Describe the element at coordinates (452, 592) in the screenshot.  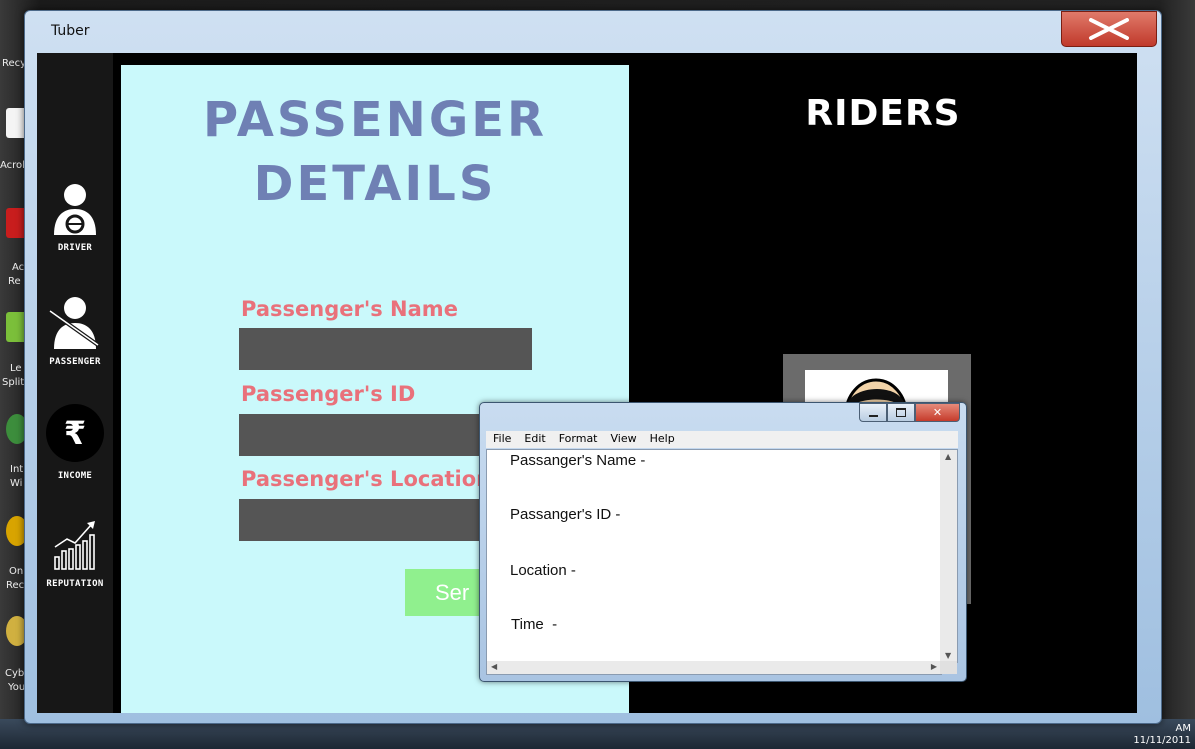
I see `submit-button-label: Ser` at that location.